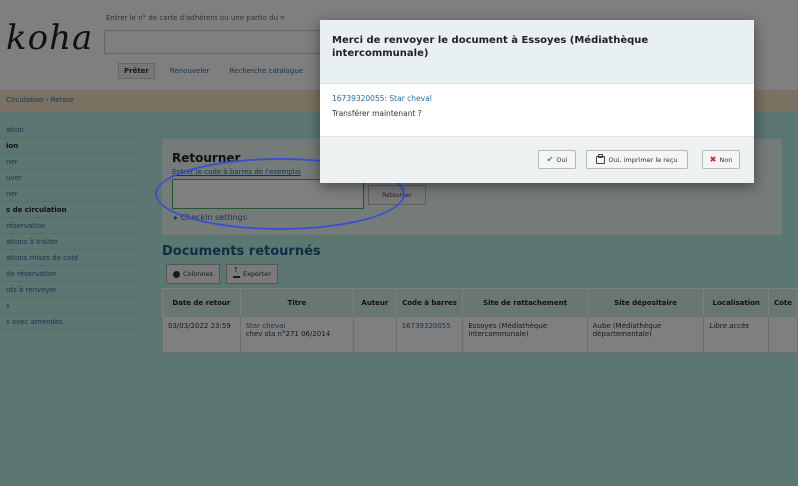 The image size is (798, 486). What do you see at coordinates (537, 159) in the screenshot?
I see `modal-footer: ✔ Oui Oui, imprimer le reçu ✖ Non` at bounding box center [537, 159].